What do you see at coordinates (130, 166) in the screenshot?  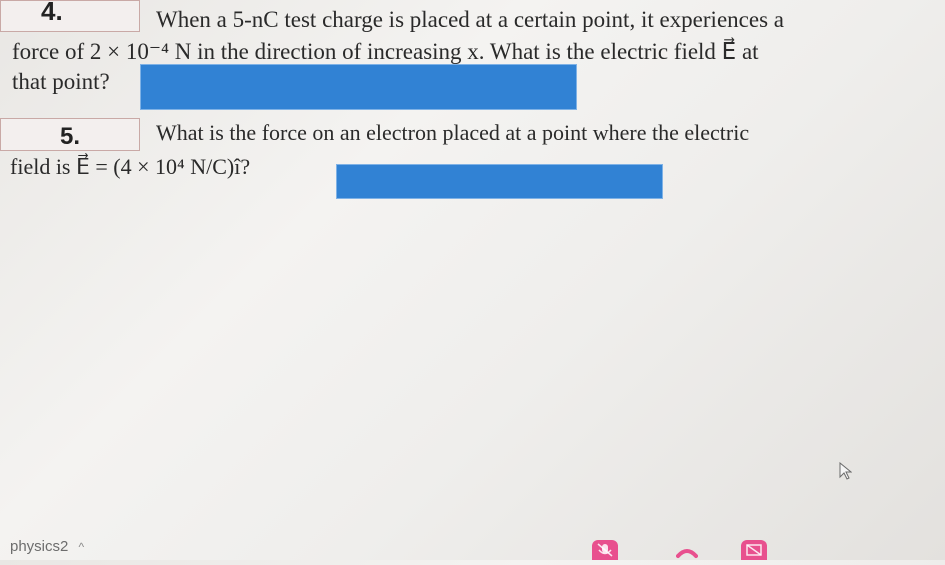 I see `question-5-line-2: field is E⃗ = (4 × 10⁴ N/C)î?` at bounding box center [130, 166].